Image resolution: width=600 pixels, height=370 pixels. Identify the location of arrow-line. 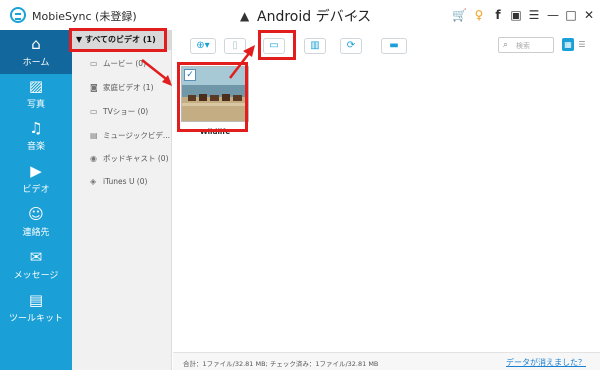
(240, 65).